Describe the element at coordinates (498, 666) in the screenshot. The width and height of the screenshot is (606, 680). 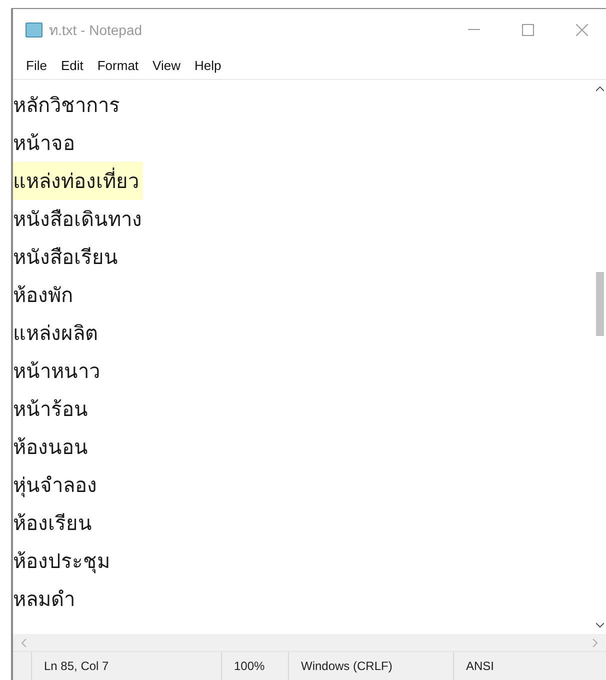
I see `status-text: ANSI` at that location.